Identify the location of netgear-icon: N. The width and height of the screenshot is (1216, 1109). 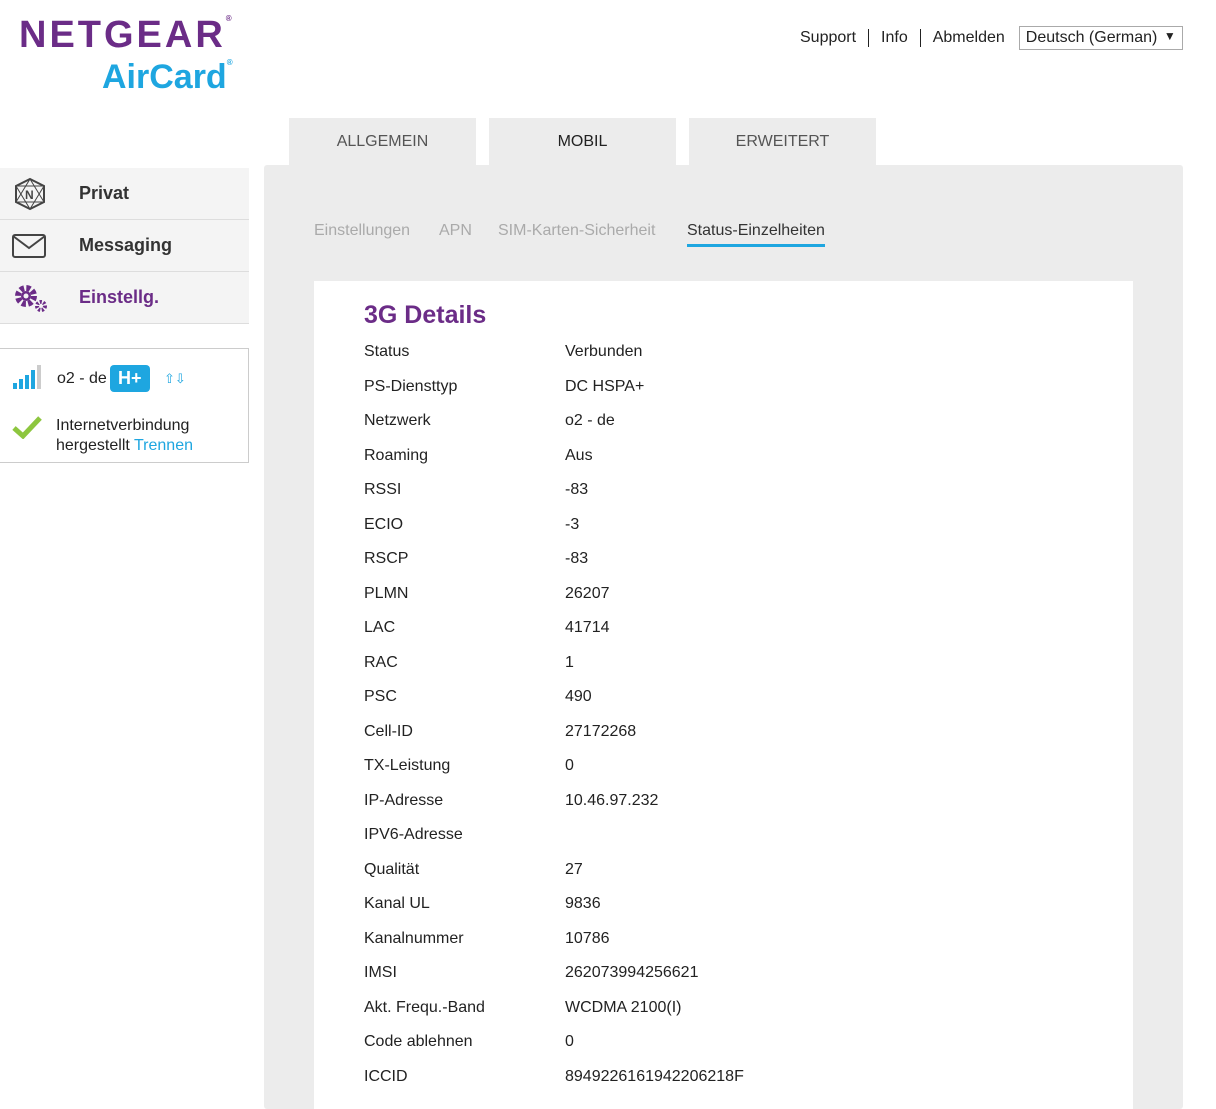
(39, 194).